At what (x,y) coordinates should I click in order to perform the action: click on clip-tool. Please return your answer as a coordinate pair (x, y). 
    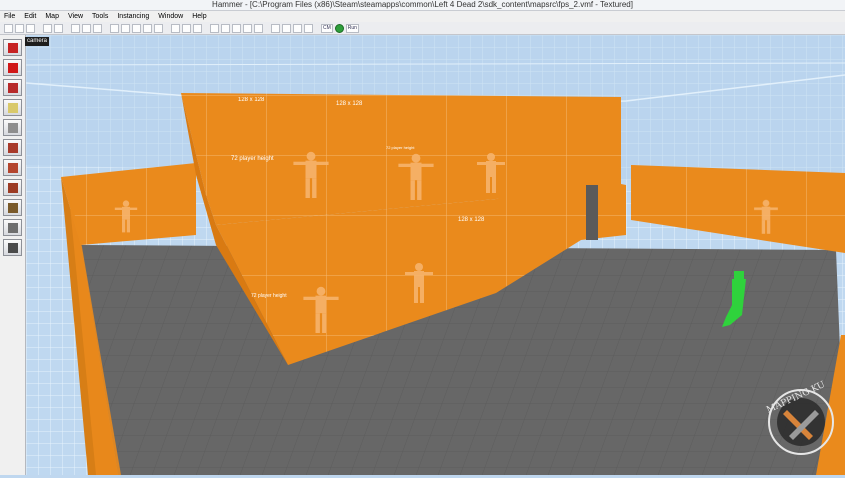
    Looking at the image, I should click on (12, 227).